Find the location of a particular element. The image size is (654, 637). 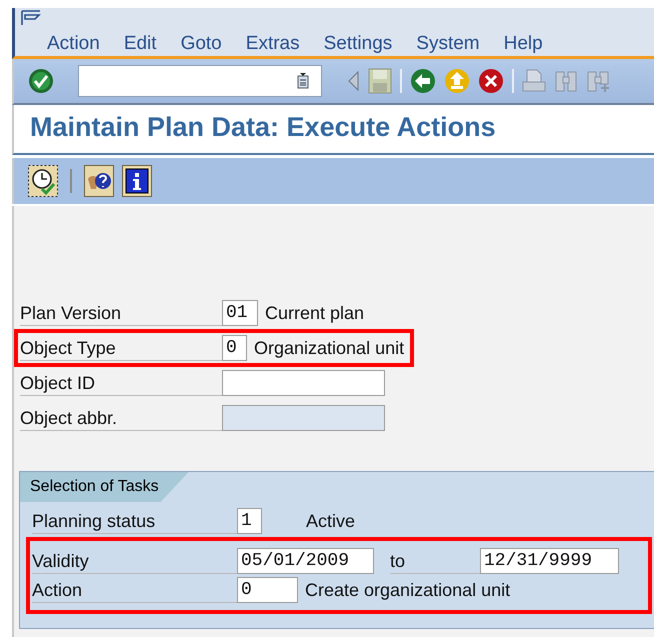

clock-check-icon is located at coordinates (43, 181).